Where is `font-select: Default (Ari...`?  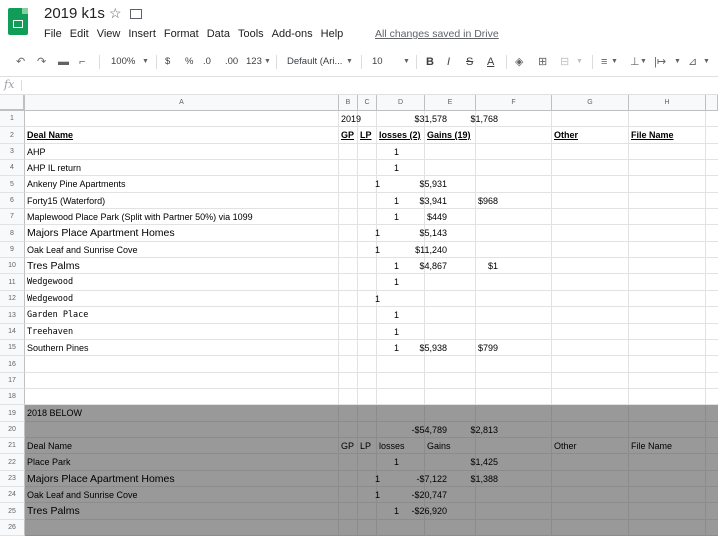
font-select: Default (Ari... is located at coordinates (314, 62).